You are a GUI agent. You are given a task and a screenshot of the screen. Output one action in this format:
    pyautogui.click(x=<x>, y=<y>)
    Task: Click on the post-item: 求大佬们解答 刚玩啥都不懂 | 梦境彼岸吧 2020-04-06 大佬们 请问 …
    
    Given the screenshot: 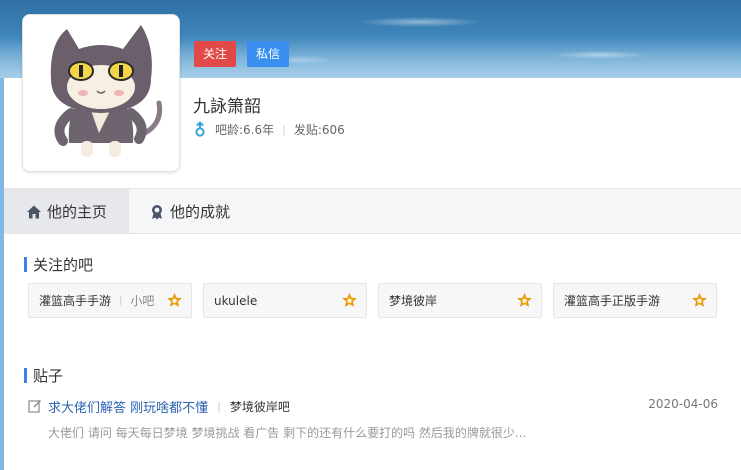 What is the action you would take?
    pyautogui.click(x=373, y=418)
    